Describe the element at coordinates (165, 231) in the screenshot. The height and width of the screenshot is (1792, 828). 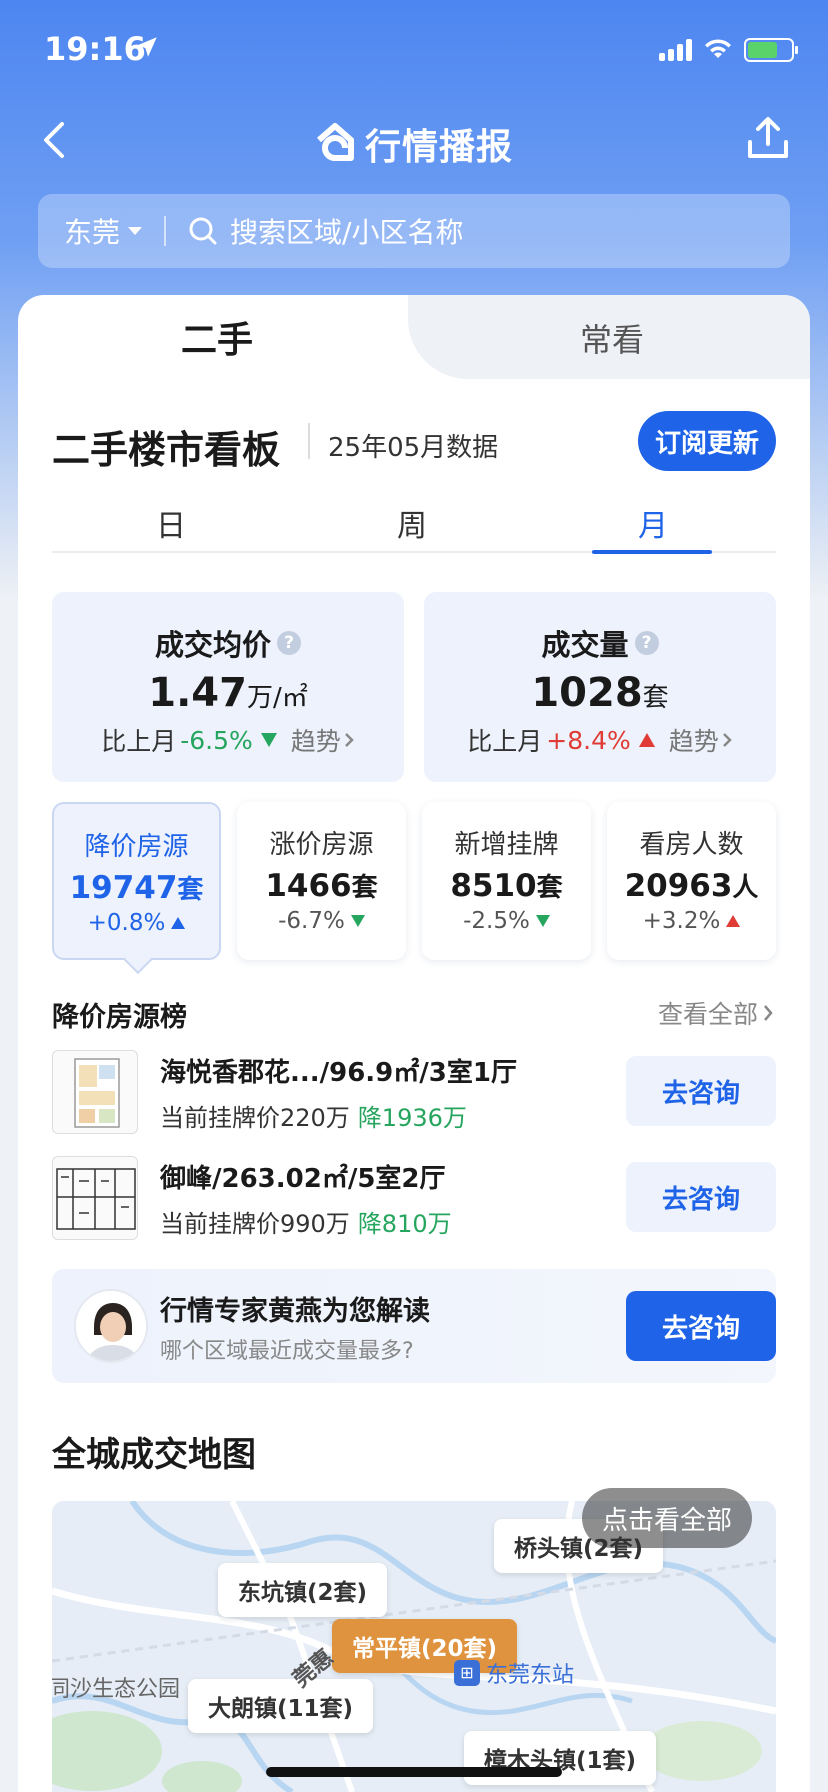
I see `search-divider` at that location.